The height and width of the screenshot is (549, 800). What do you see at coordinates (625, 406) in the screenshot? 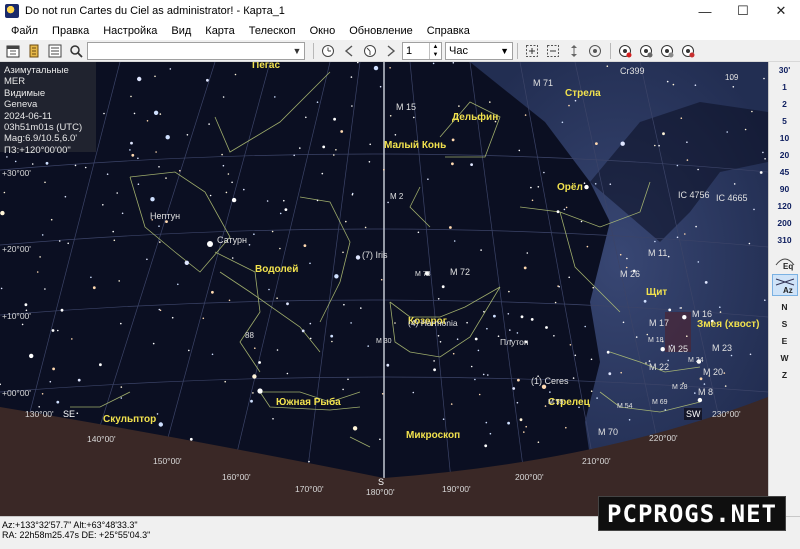
I see `obj-label-m54: M 54` at bounding box center [625, 406].